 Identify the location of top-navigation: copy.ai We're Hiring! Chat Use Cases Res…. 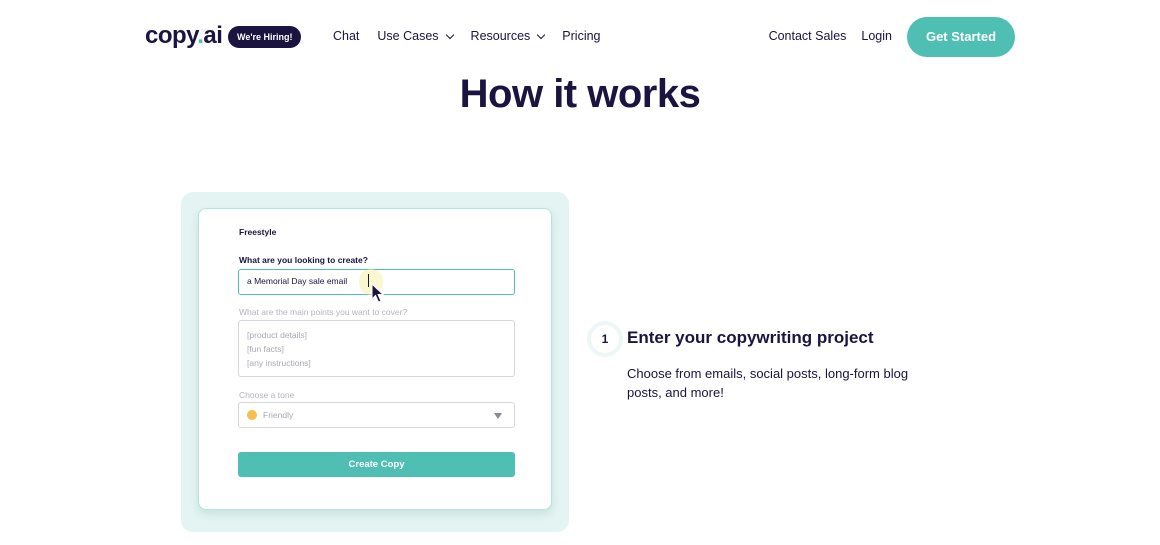
(580, 36).